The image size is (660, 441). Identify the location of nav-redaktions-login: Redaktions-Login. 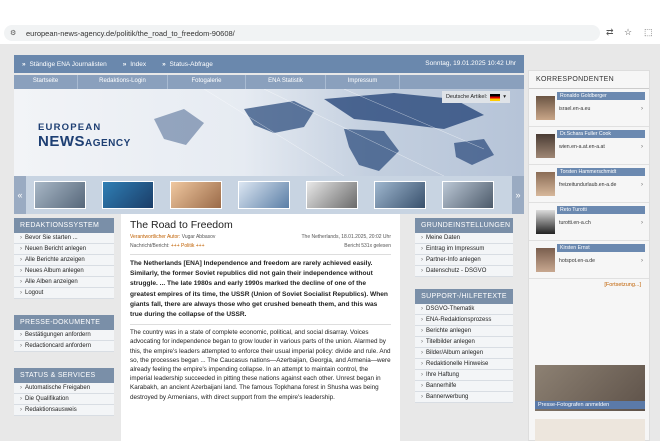
(123, 82).